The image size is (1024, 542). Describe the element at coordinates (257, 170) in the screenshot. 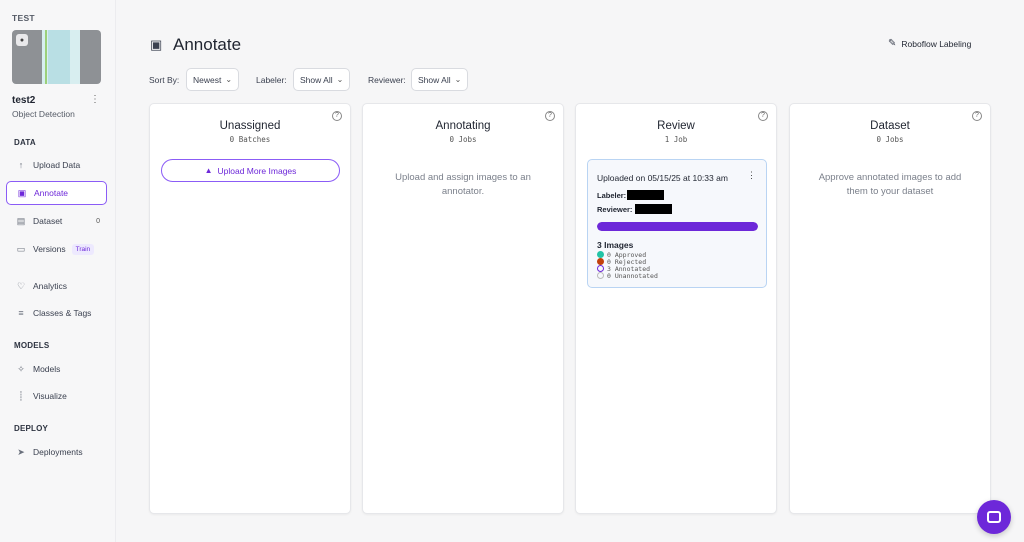

I see `upload-more-images-label: Upload More Images` at that location.